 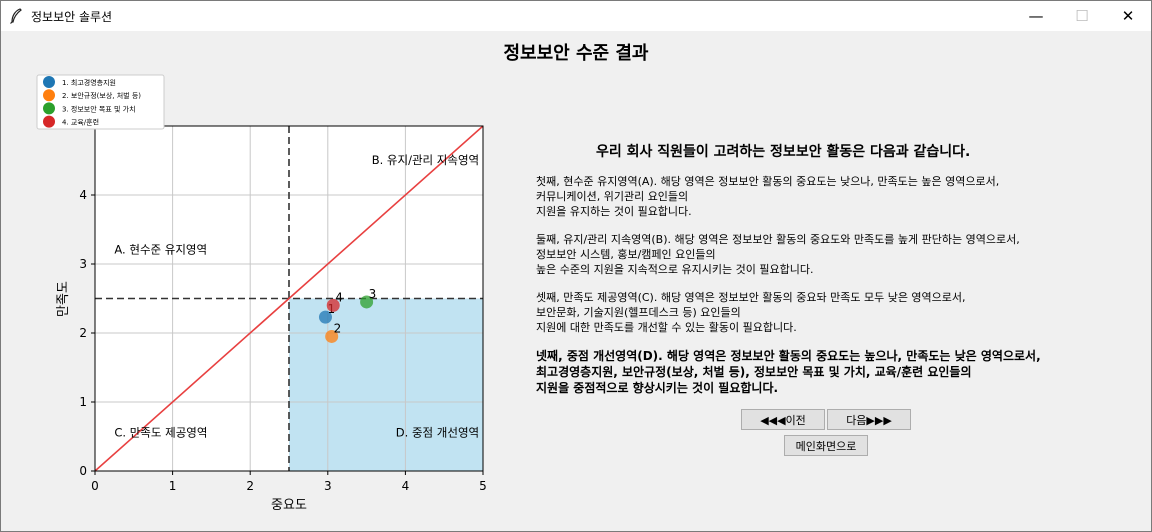 What do you see at coordinates (160, 433) in the screenshot?
I see `quadrant-label-c: C. 만족도 제공영역` at bounding box center [160, 433].